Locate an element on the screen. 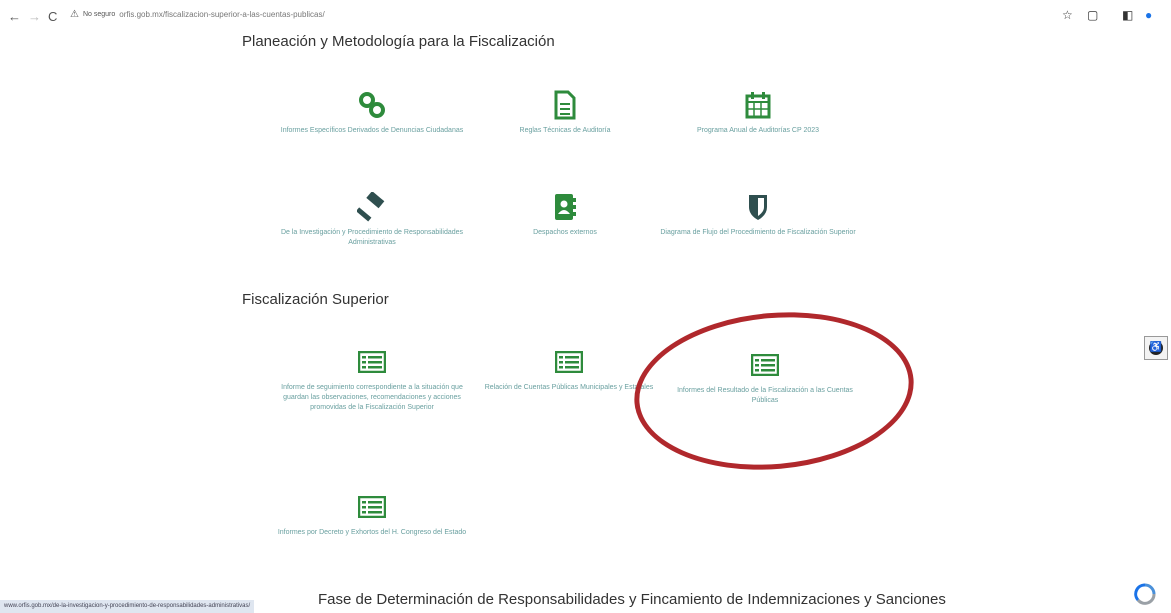 This screenshot has width=1171, height=613. accessibility-icon: ♿ is located at coordinates (1156, 348).